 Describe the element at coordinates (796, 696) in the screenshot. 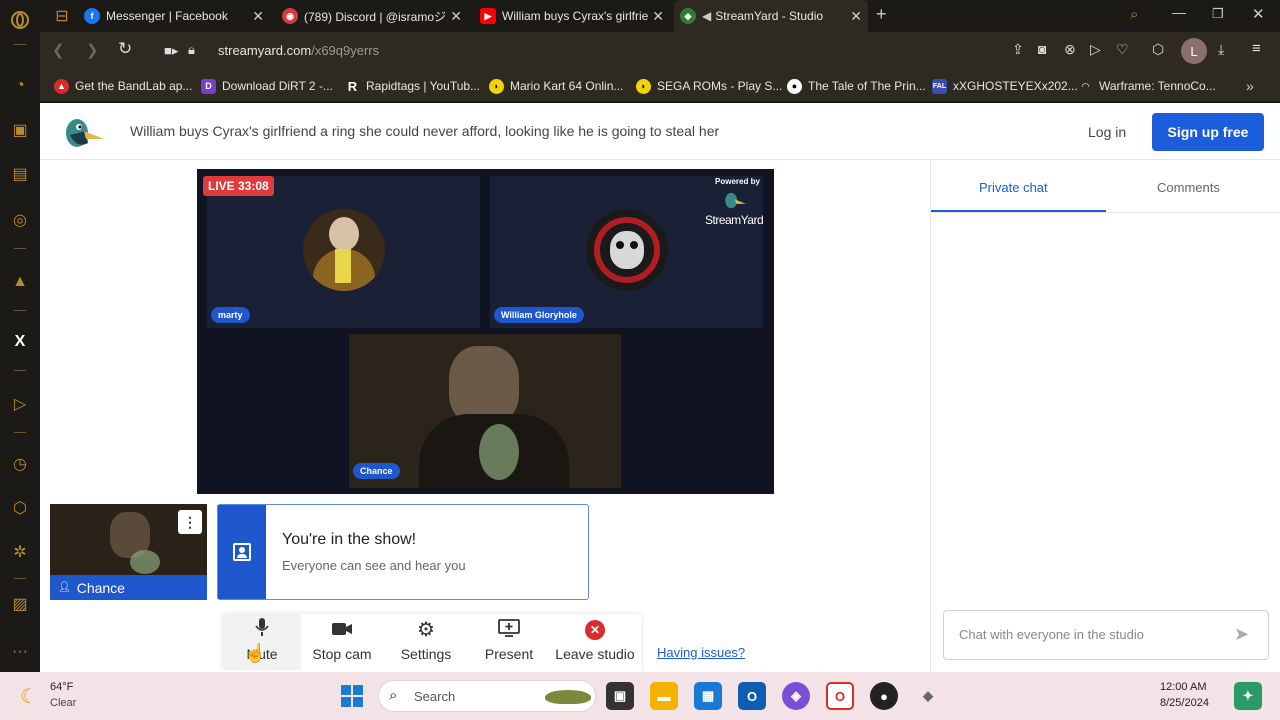

I see `copilot-icon: ◈` at that location.